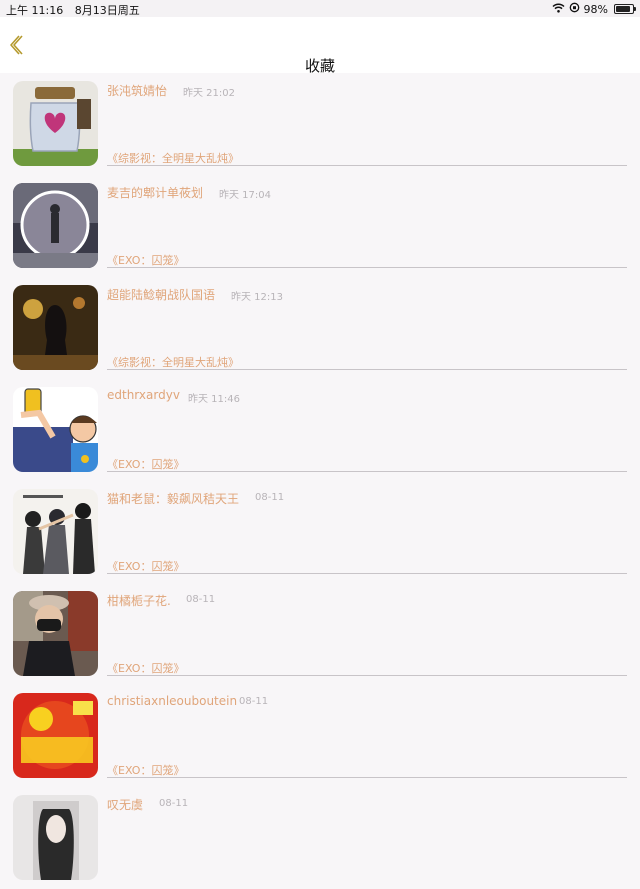 The width and height of the screenshot is (640, 889). What do you see at coordinates (558, 9) in the screenshot?
I see `wifi-icon` at bounding box center [558, 9].